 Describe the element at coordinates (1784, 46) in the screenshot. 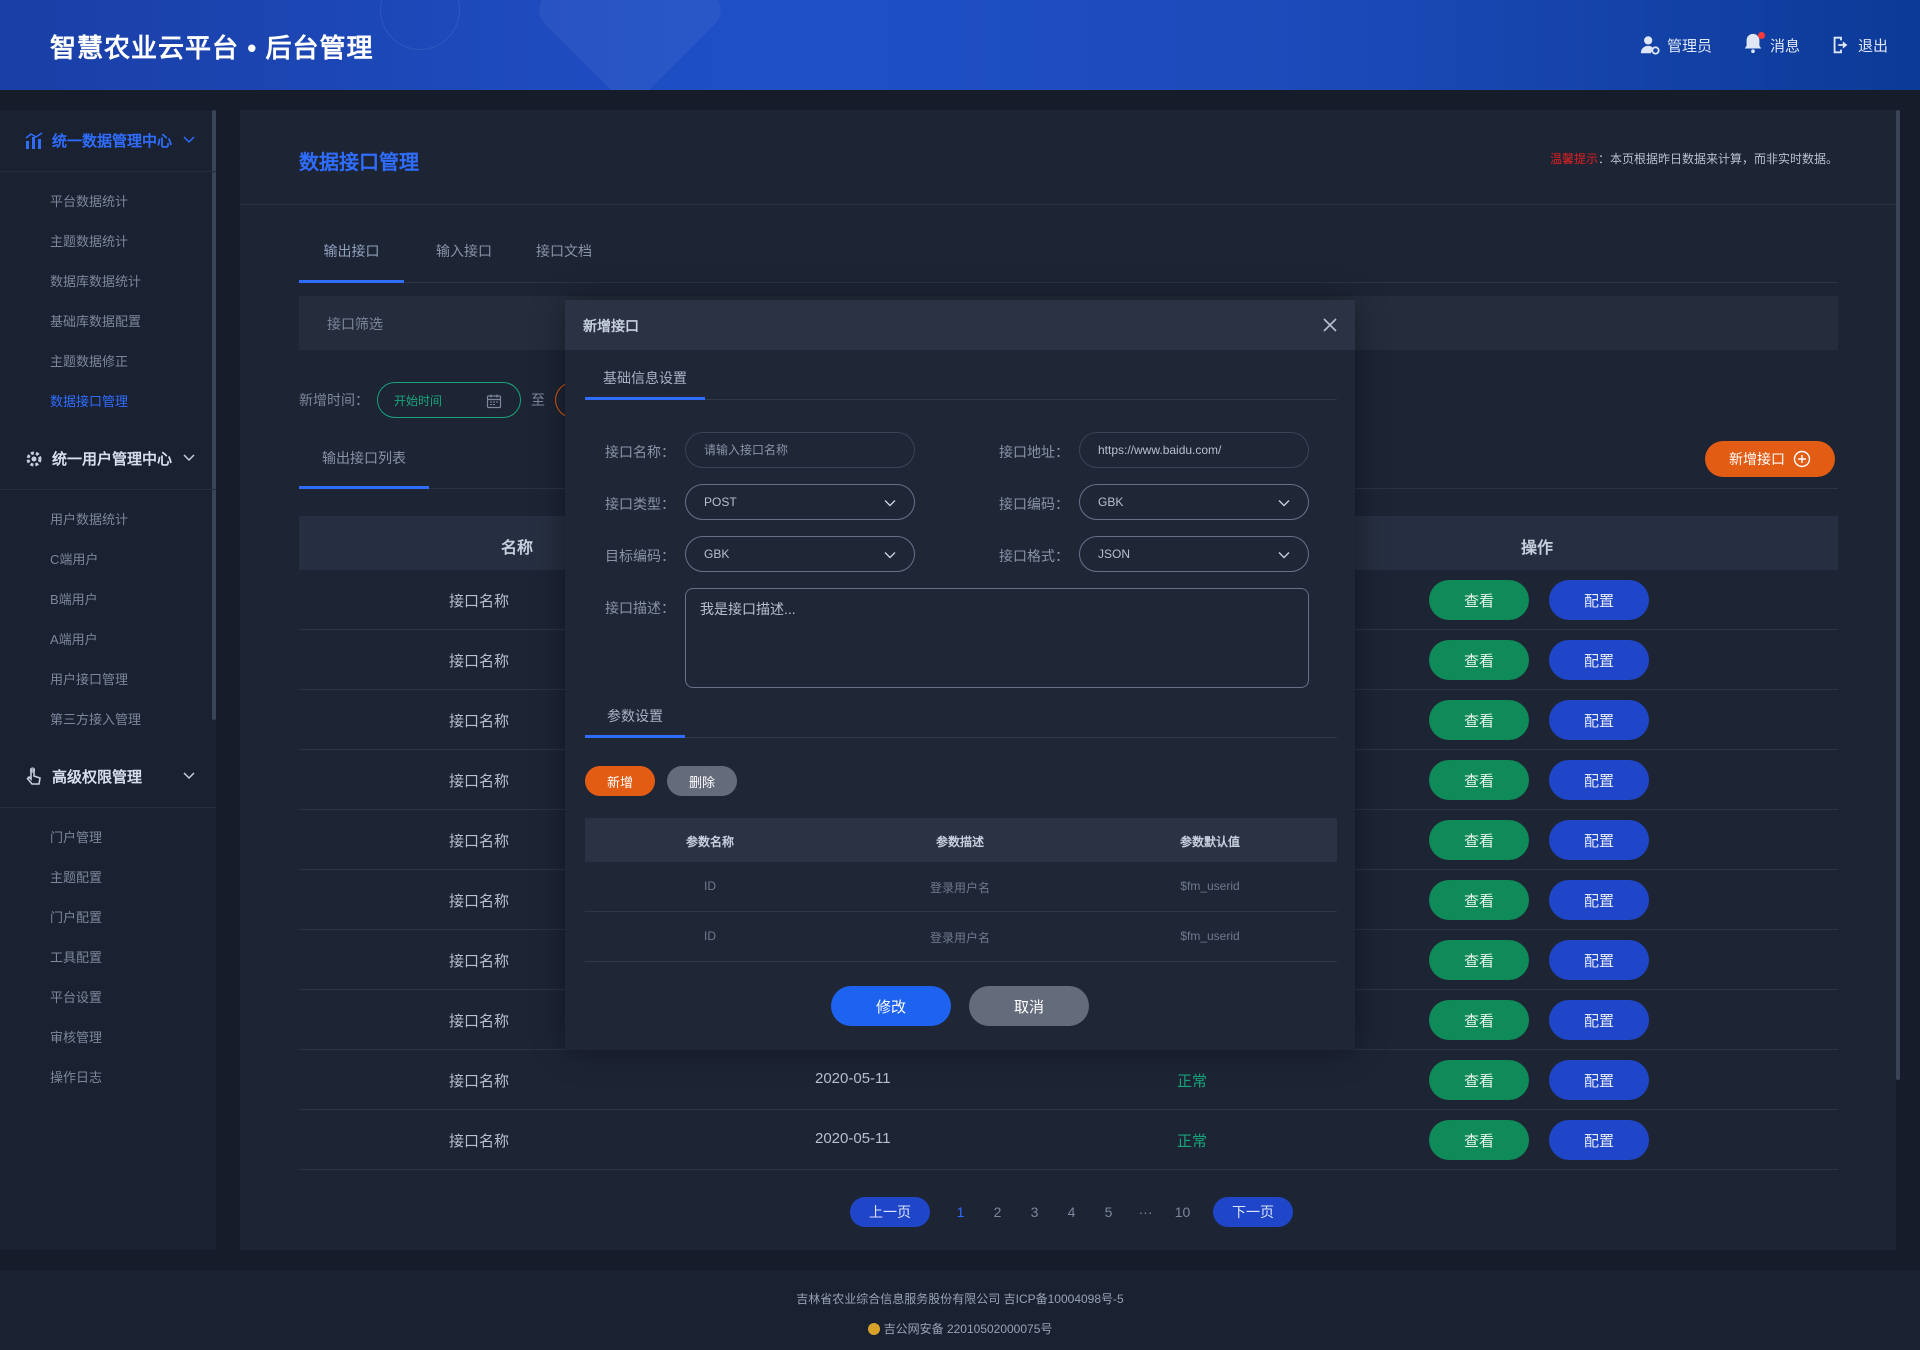

I see `messages-label: 消息` at that location.